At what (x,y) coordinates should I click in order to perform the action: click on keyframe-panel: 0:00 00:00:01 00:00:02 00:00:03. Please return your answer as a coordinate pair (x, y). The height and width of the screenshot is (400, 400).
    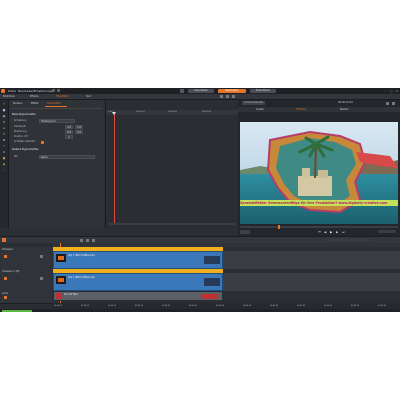
    Looking at the image, I should click on (171, 164).